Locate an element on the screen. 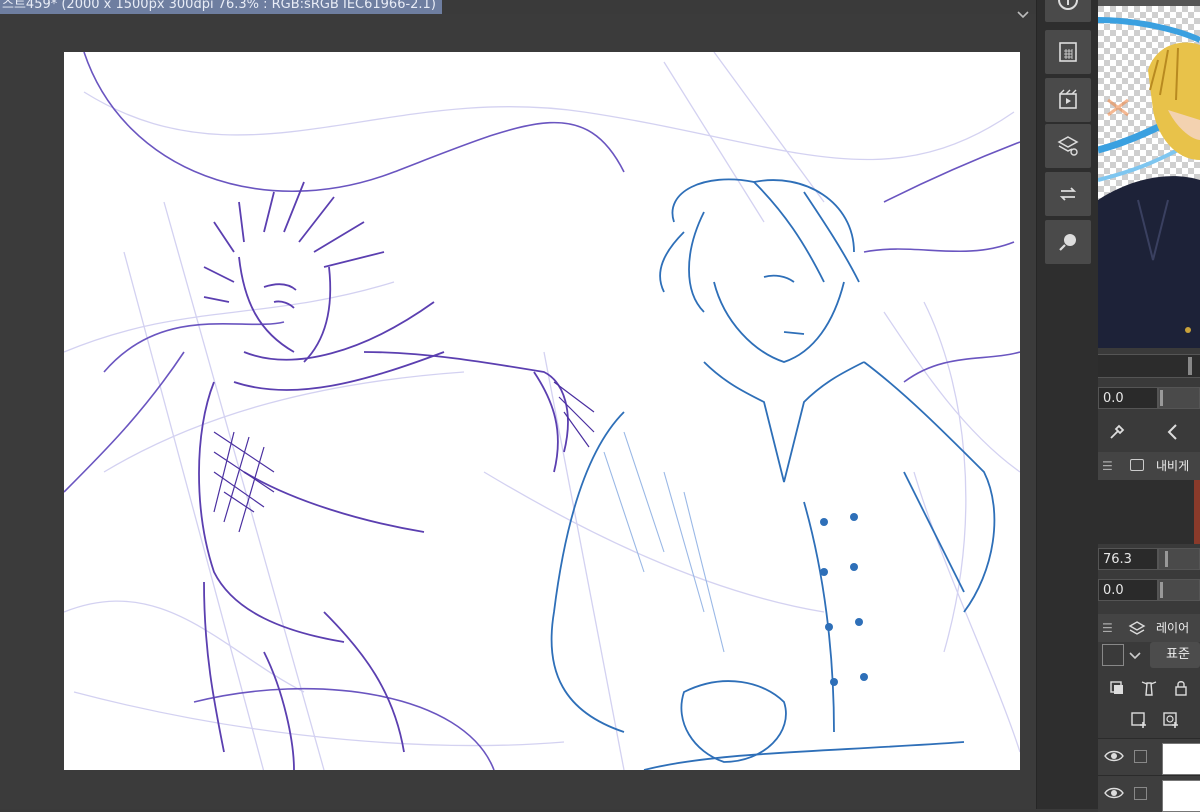 The height and width of the screenshot is (812, 1200). clip-layer-icon is located at coordinates (1116, 687).